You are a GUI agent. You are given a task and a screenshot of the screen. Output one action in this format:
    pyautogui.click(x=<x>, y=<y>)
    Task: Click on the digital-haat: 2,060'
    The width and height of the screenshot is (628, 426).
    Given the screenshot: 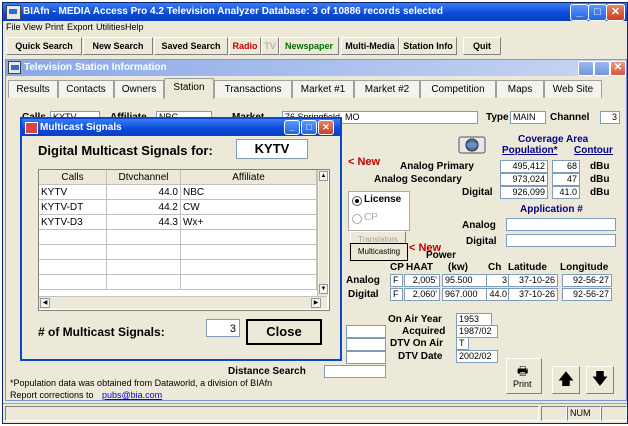 What is the action you would take?
    pyautogui.click(x=422, y=294)
    